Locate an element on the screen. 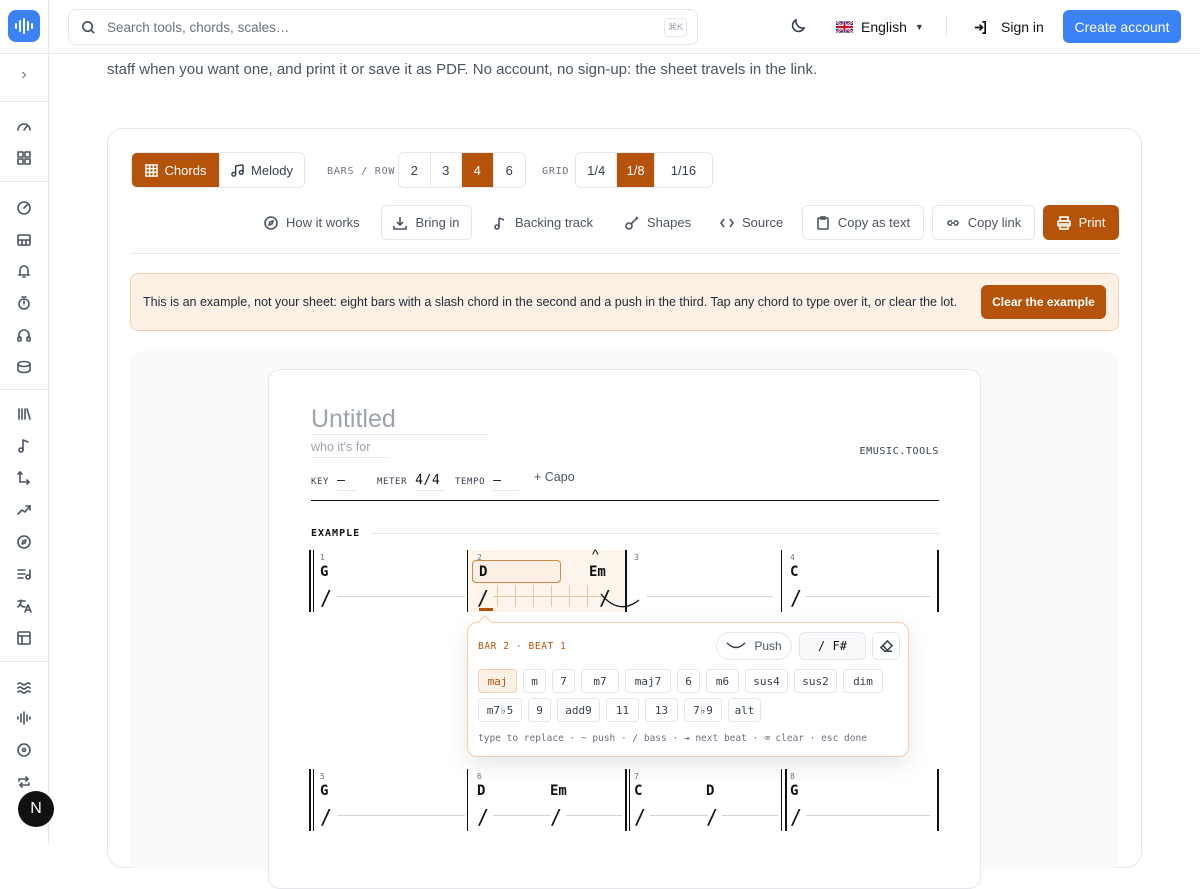 This screenshot has height=889, width=1200. vinyl-icon is located at coordinates (24, 750).